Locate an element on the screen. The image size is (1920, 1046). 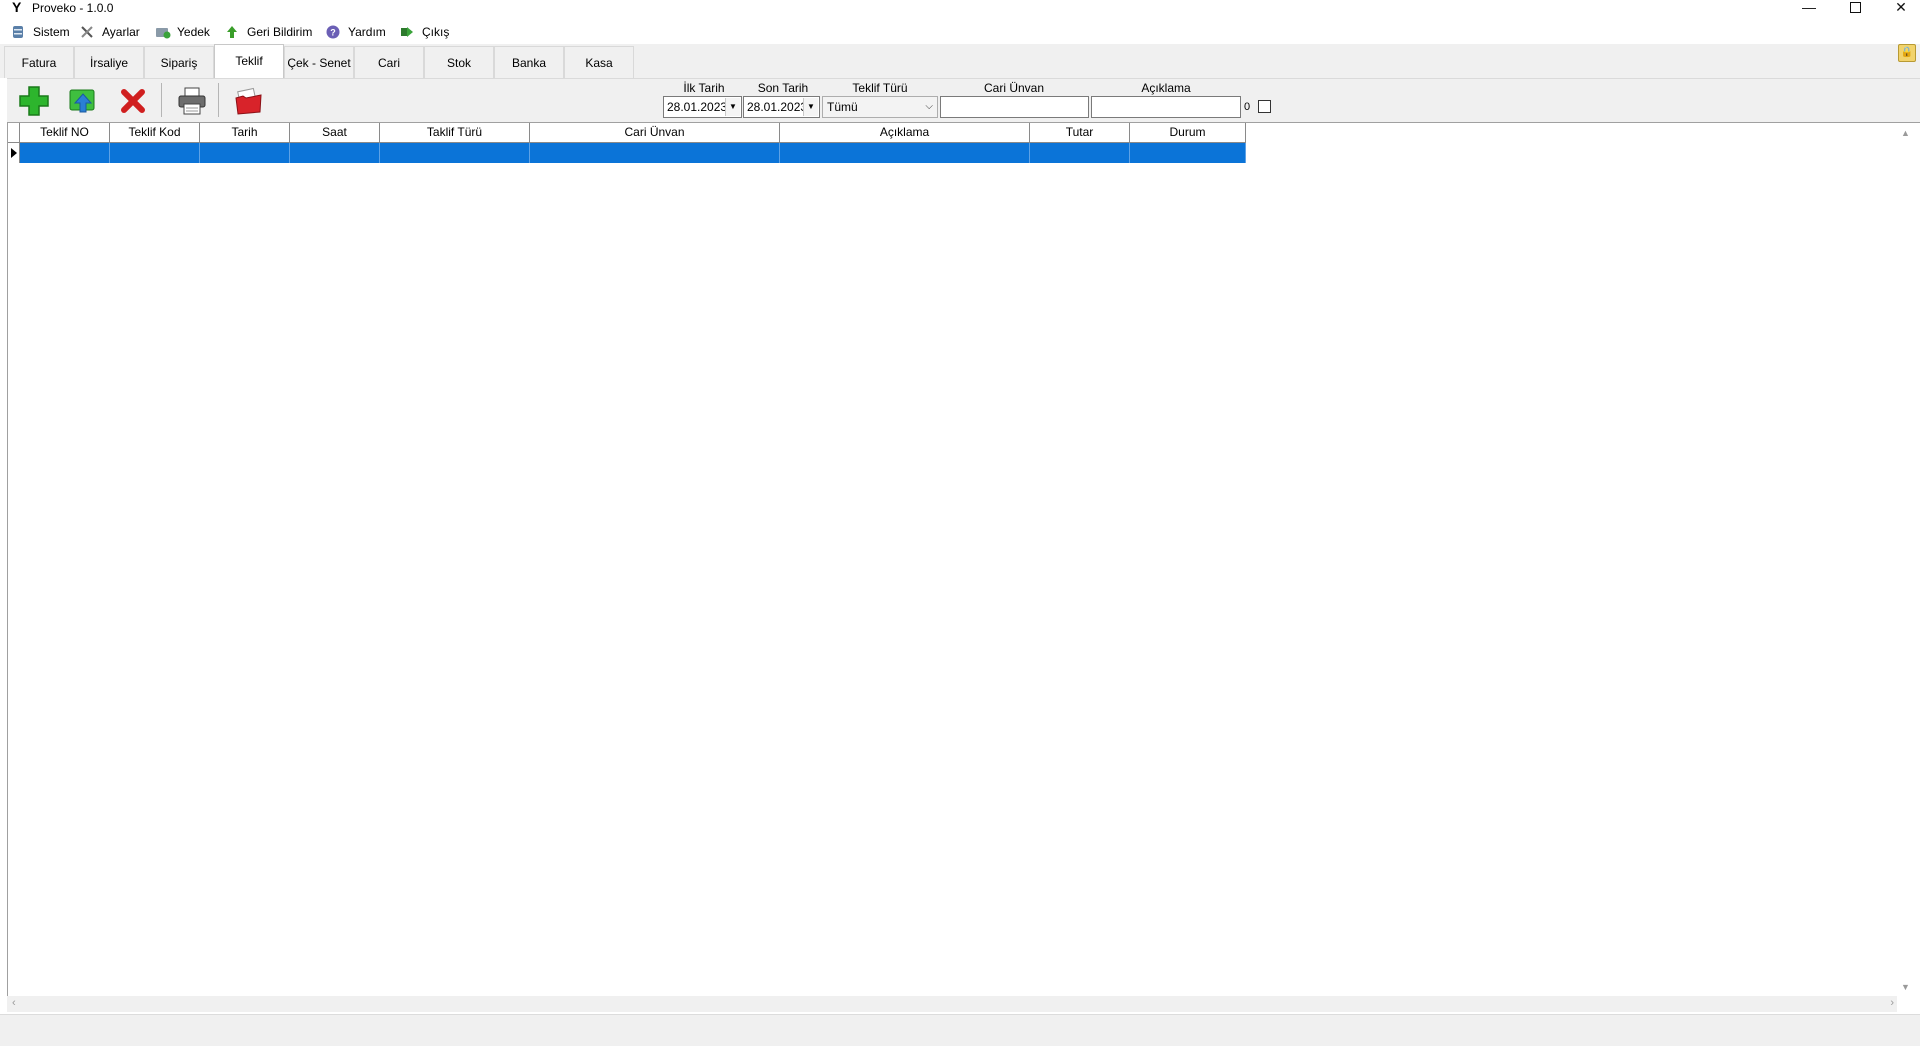
horizontal-scrollbar: ‹ › is located at coordinates (952, 1004).